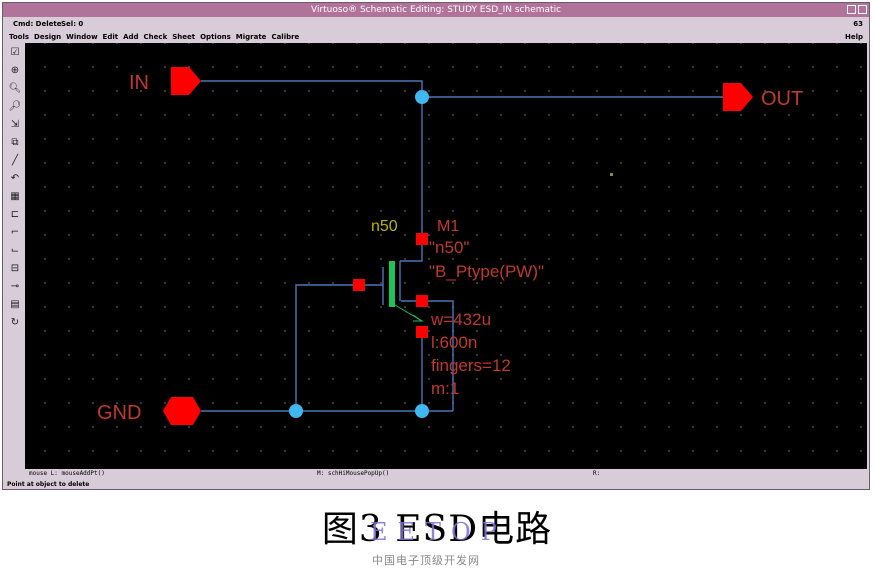 This screenshot has width=874, height=572. I want to click on zoom-in-icon: 🔍︎, so click(15, 89).